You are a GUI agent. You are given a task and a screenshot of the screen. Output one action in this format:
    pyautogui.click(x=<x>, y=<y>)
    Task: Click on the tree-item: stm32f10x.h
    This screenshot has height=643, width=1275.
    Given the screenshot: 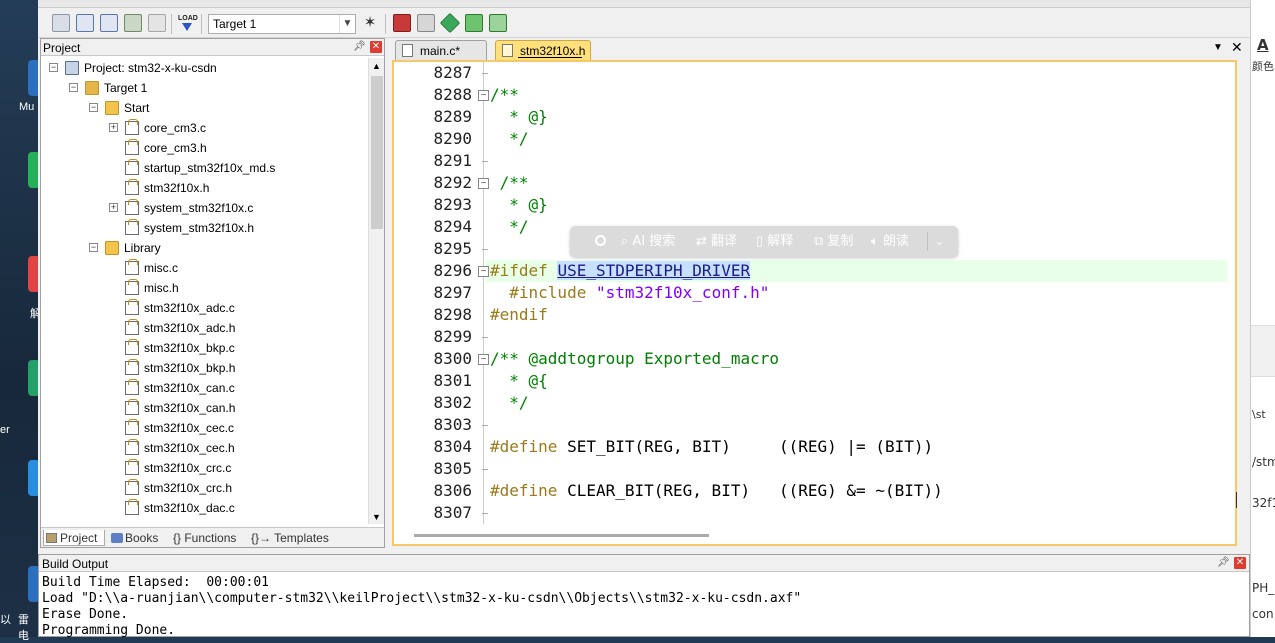 What is the action you would take?
    pyautogui.click(x=176, y=188)
    